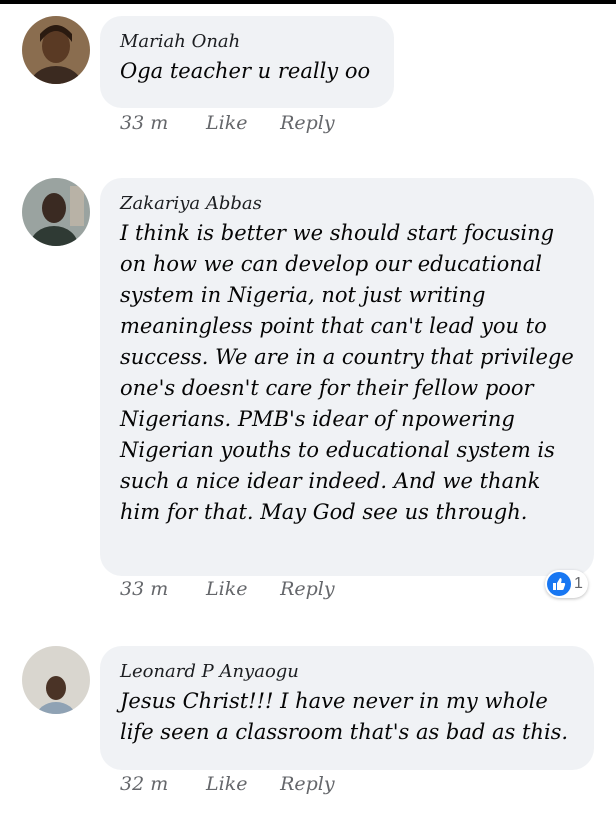 This screenshot has width=616, height=818. I want to click on comment-text: Oga teacher u really oo, so click(245, 71).